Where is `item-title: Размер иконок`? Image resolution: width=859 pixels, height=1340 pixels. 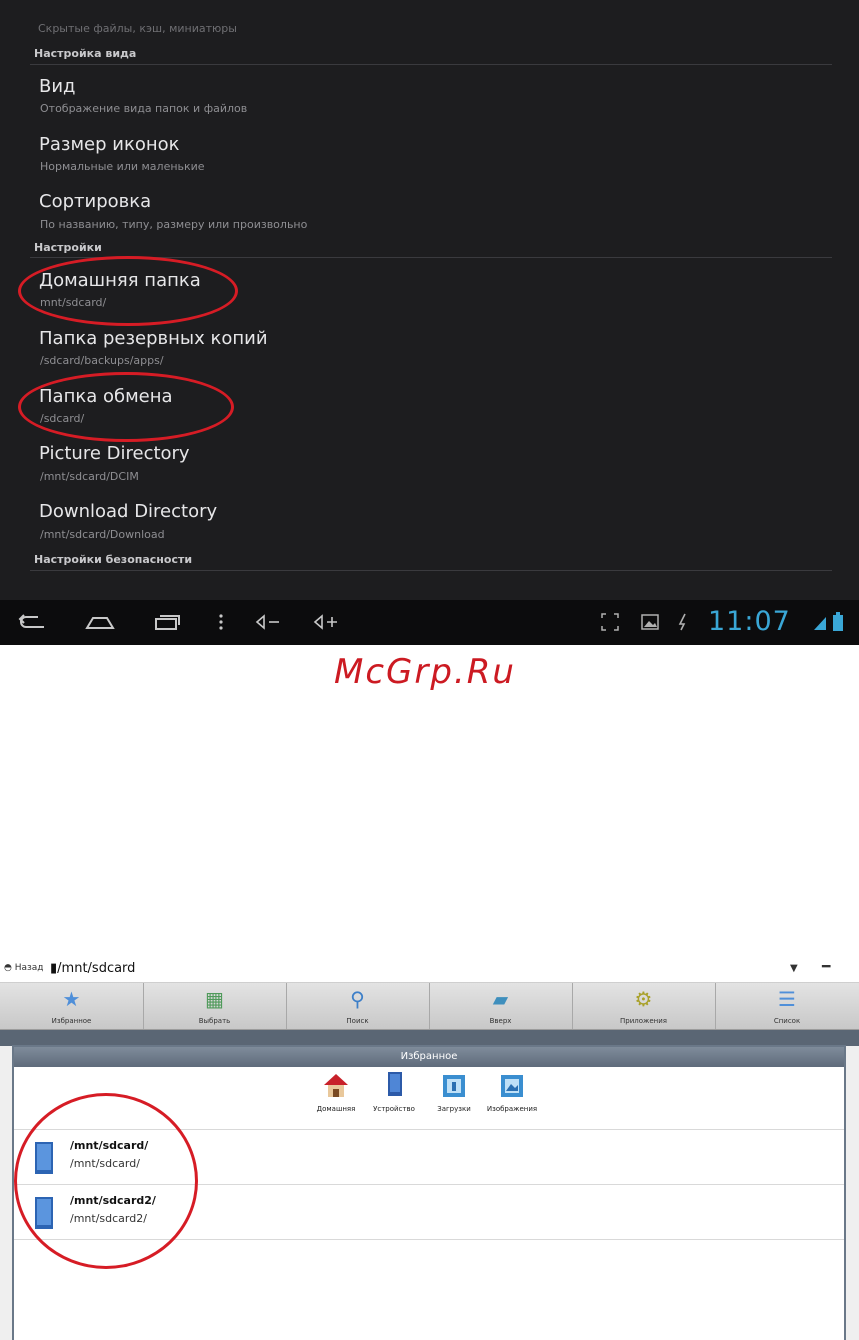
item-title: Размер иконок is located at coordinates (109, 144).